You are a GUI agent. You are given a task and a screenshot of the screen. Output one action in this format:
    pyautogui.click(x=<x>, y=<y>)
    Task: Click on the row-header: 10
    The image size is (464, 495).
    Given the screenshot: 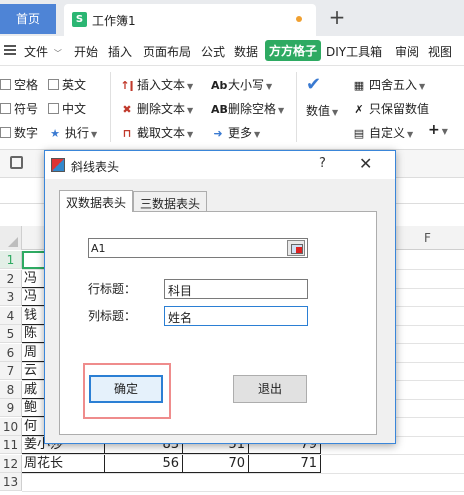 What is the action you would take?
    pyautogui.click(x=11, y=427)
    